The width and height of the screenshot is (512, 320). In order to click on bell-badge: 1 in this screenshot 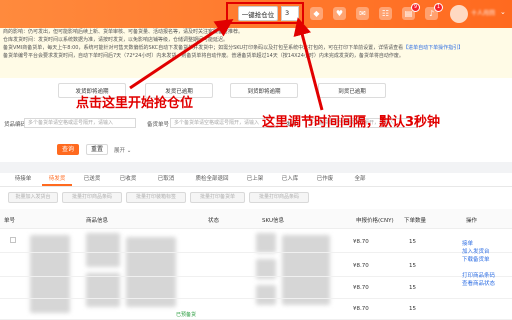, I will do `click(438, 7)`.